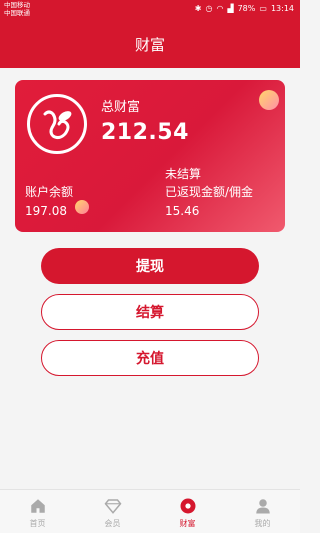  I want to click on status-indicators: ✱ ◷ ◠ ▟ 78% ▭ 13:14, so click(244, 8).